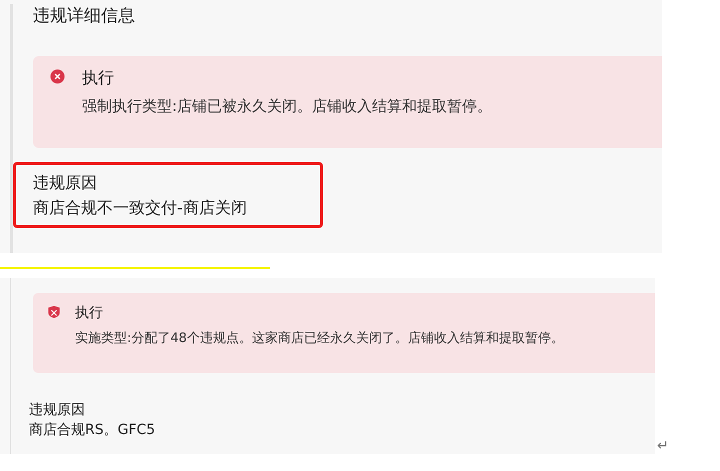  What do you see at coordinates (140, 208) in the screenshot?
I see `reason-value: 商店合规不一致交付-商店关闭` at bounding box center [140, 208].